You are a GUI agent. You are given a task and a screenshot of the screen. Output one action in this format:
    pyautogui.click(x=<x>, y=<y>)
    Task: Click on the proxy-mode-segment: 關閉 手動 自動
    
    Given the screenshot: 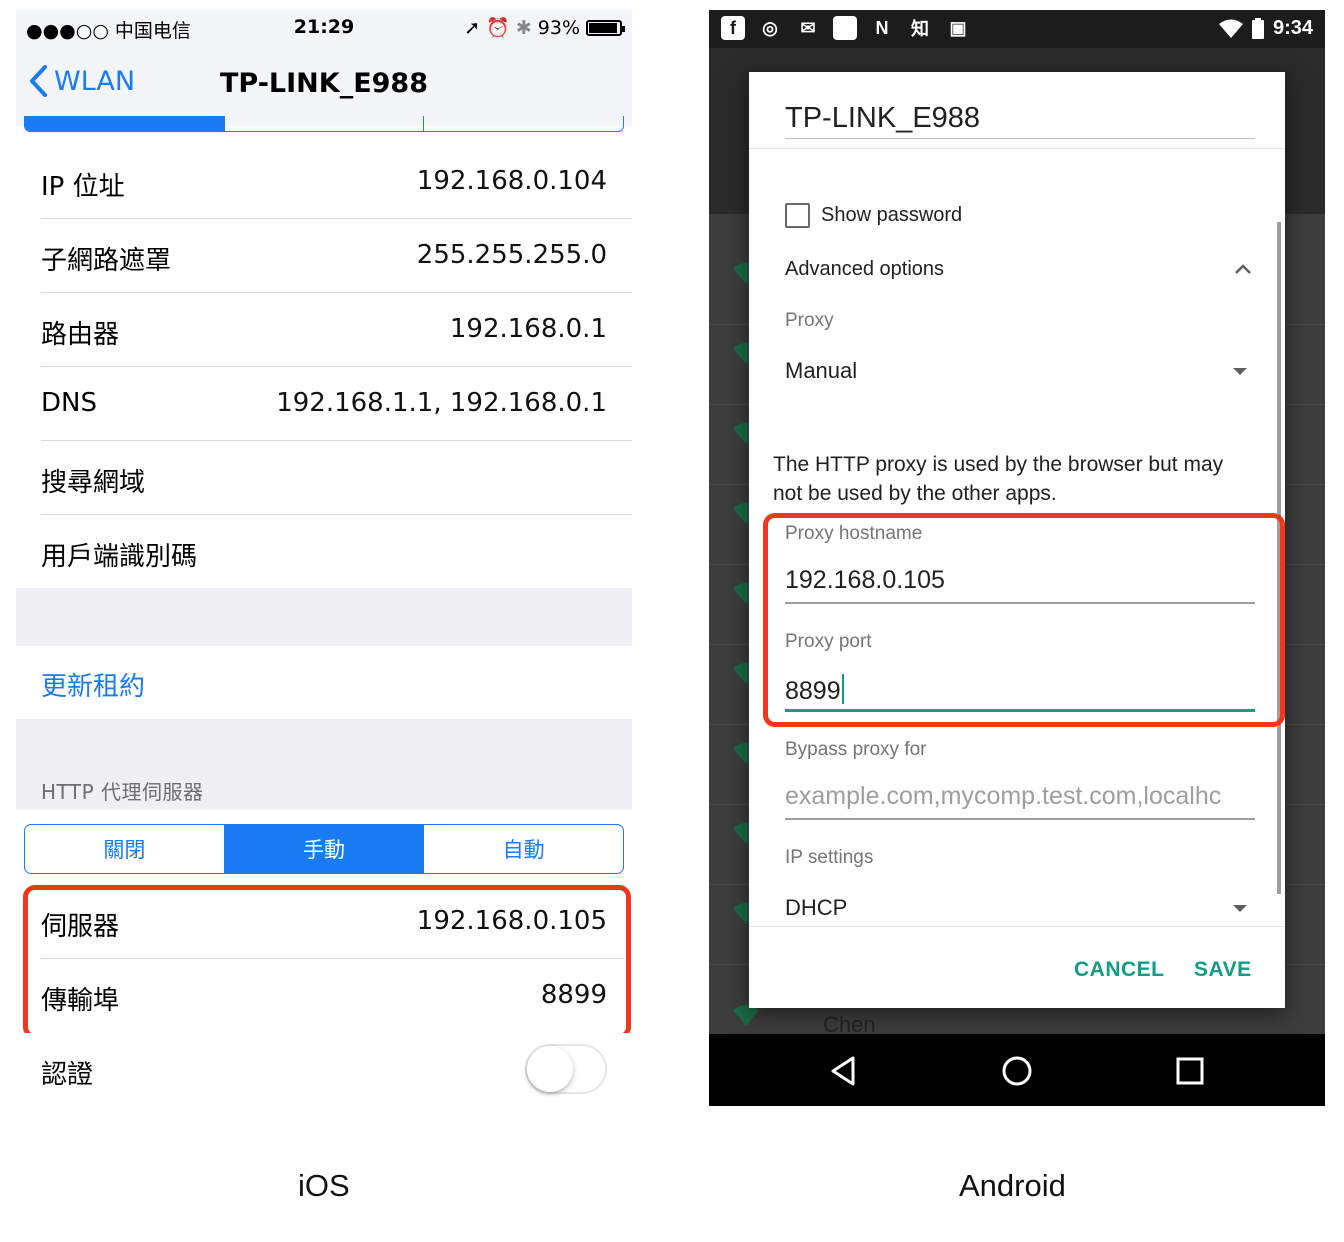 What is the action you would take?
    pyautogui.click(x=324, y=849)
    